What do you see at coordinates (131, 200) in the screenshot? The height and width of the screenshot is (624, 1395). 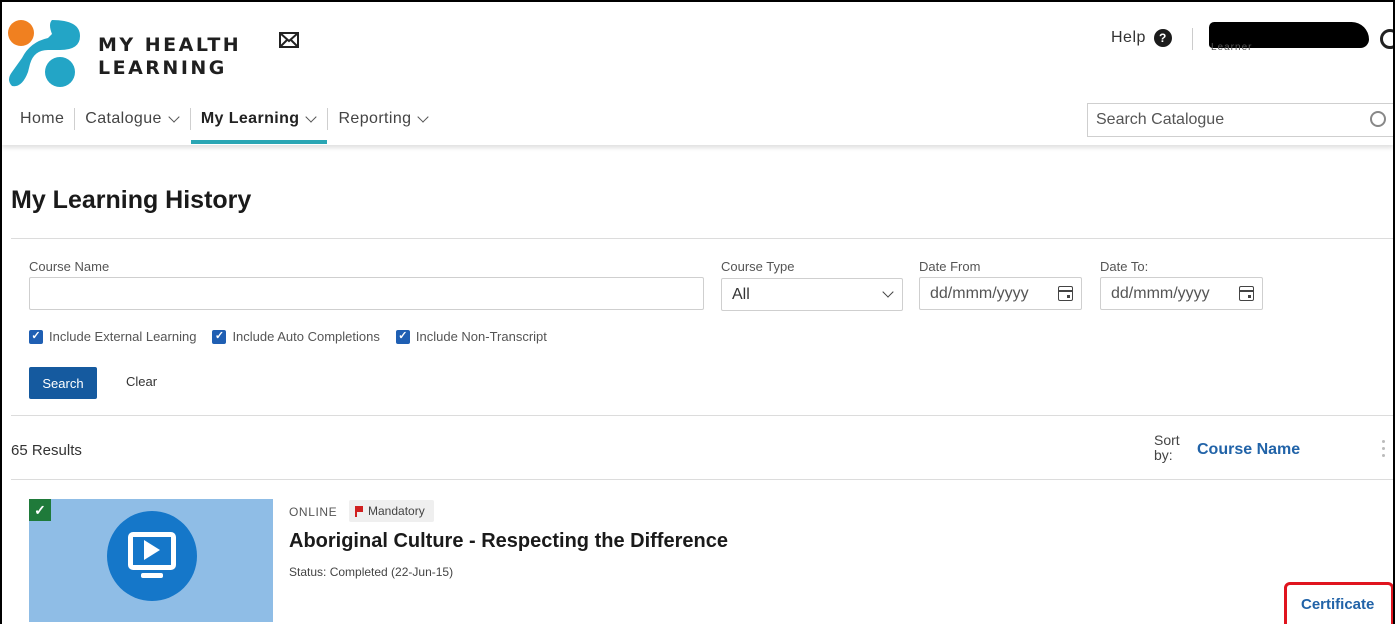 I see `page-title: My Learning History` at bounding box center [131, 200].